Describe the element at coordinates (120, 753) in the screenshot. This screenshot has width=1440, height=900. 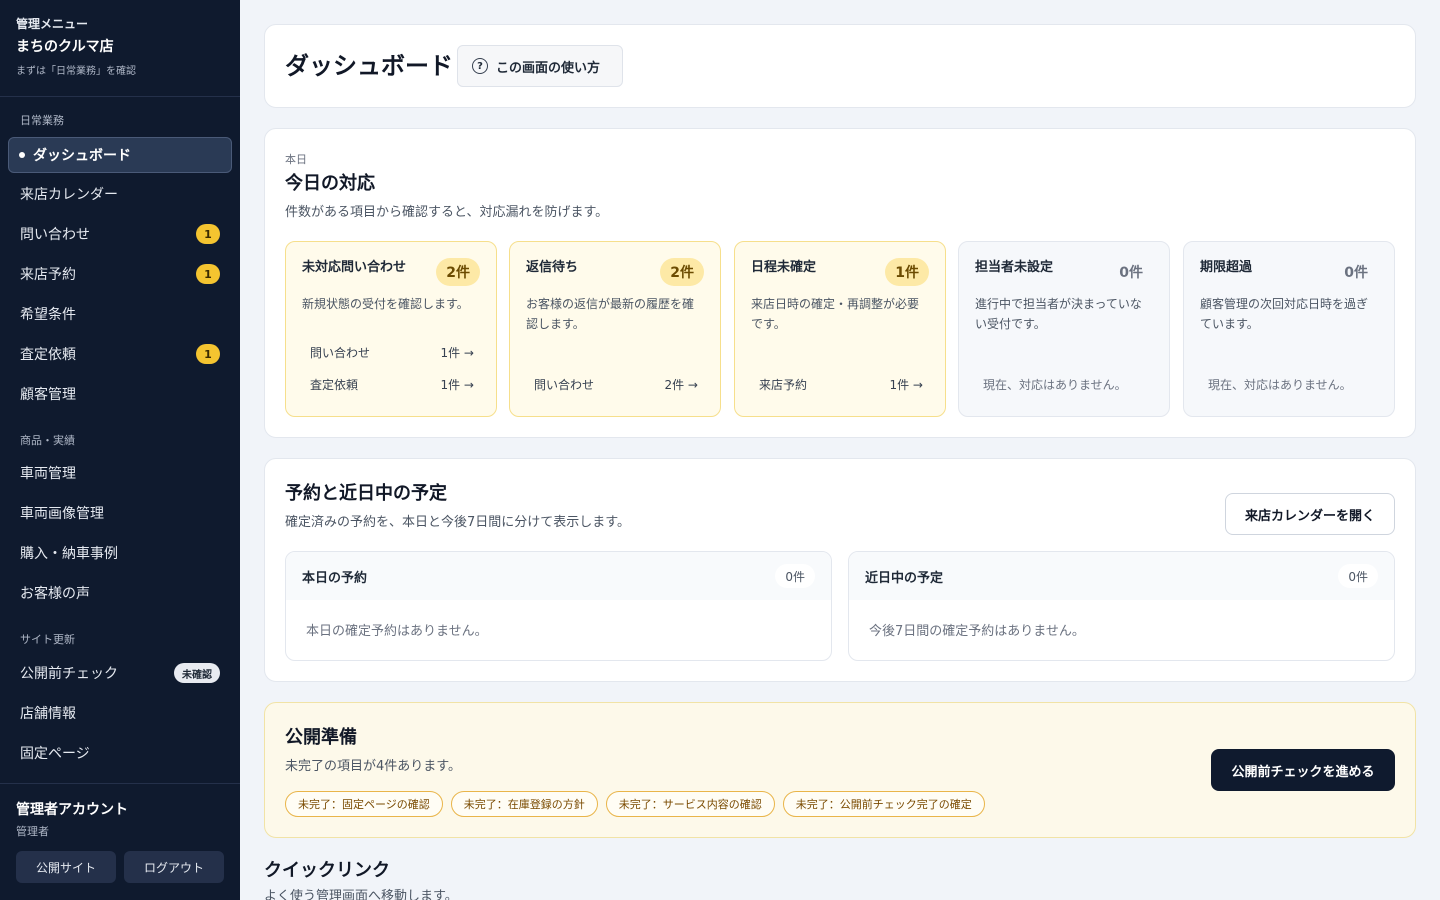
I see `sidebar-item-fixed-pages: 固定ページ` at that location.